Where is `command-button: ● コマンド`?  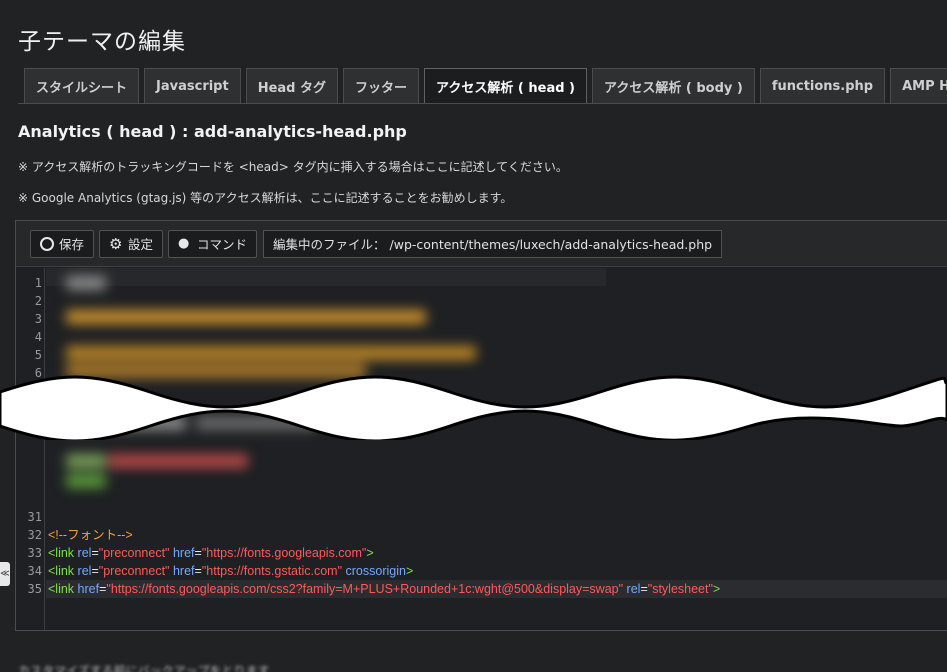
command-button: ● コマンド is located at coordinates (213, 243).